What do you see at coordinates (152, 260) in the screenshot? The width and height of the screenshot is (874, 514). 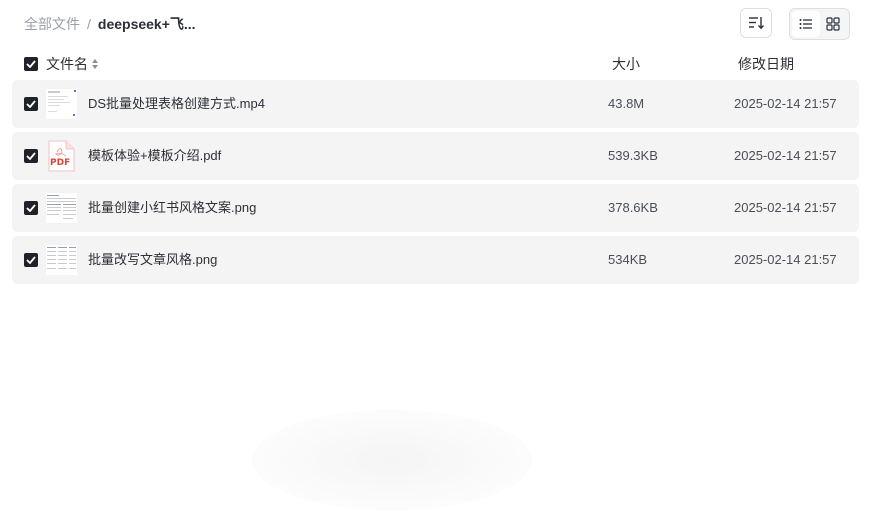 I see `file-name: 批量改写文章风格.png` at bounding box center [152, 260].